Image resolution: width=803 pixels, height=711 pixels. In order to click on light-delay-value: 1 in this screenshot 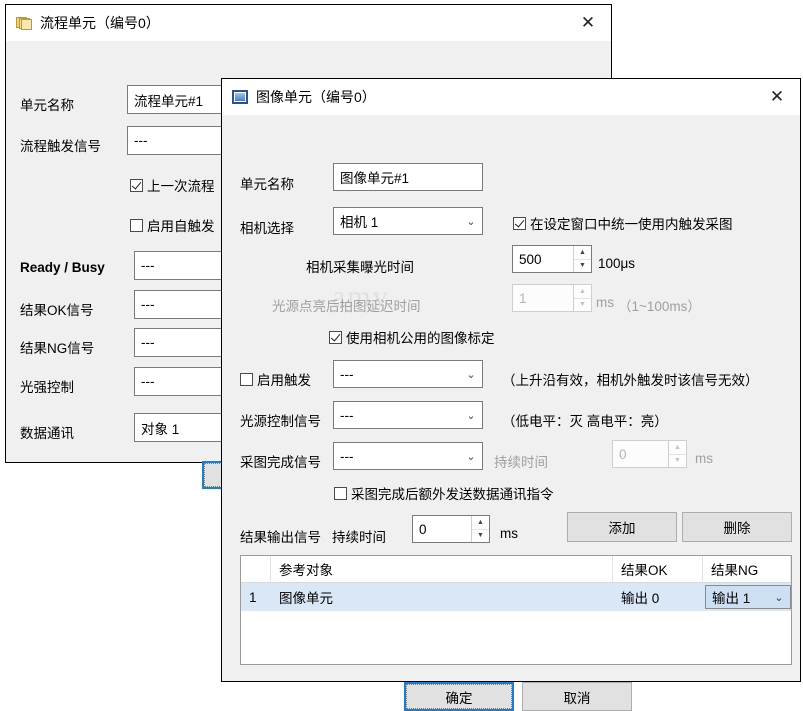, I will do `click(523, 298)`.